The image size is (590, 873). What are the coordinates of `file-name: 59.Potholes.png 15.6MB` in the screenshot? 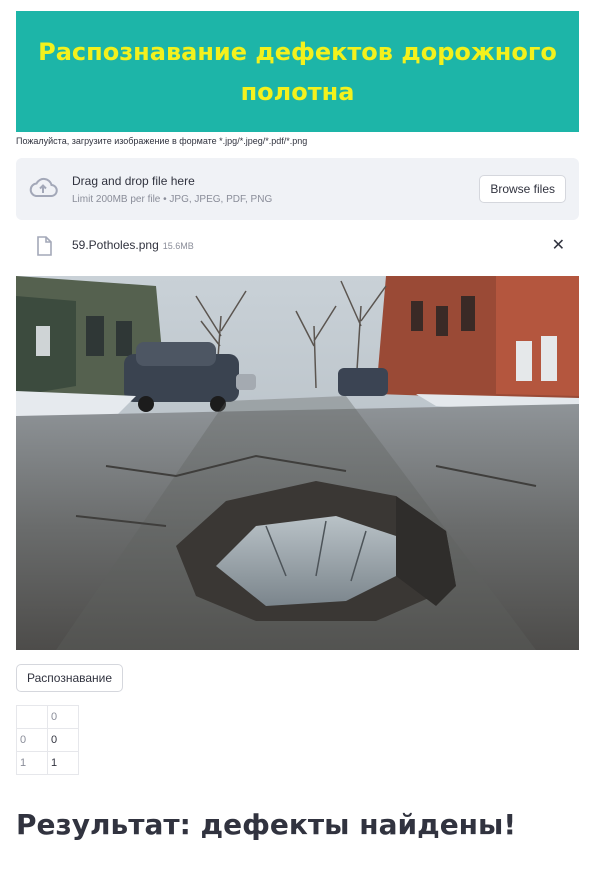 It's located at (133, 245).